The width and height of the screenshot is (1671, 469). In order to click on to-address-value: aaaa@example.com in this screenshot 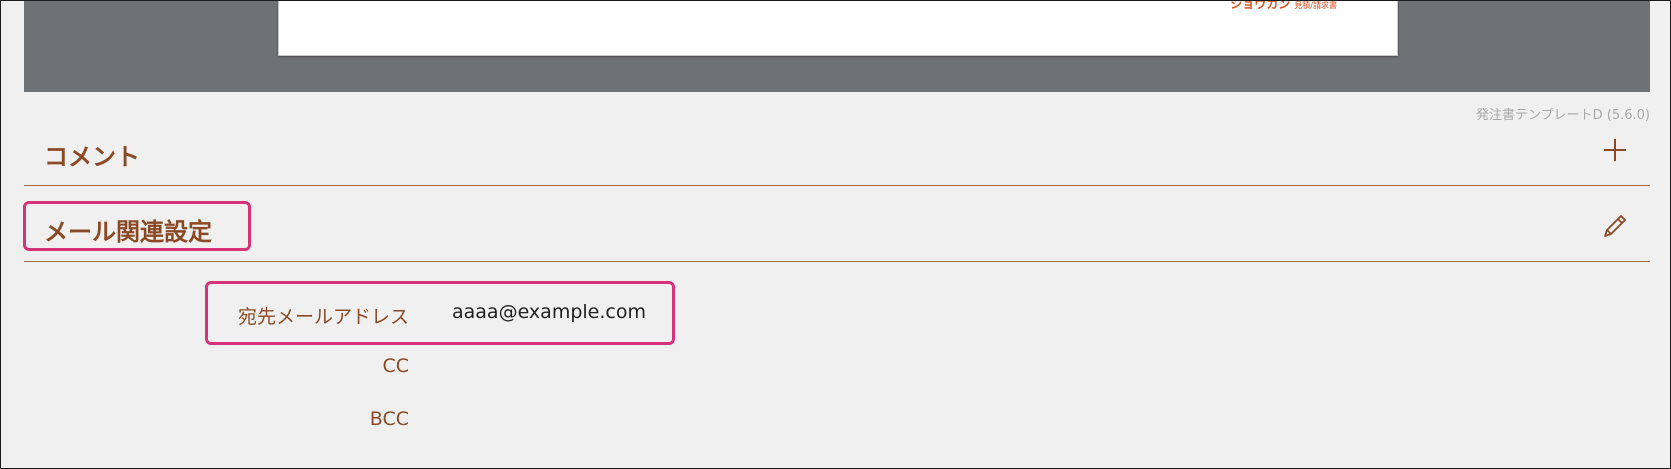, I will do `click(549, 312)`.